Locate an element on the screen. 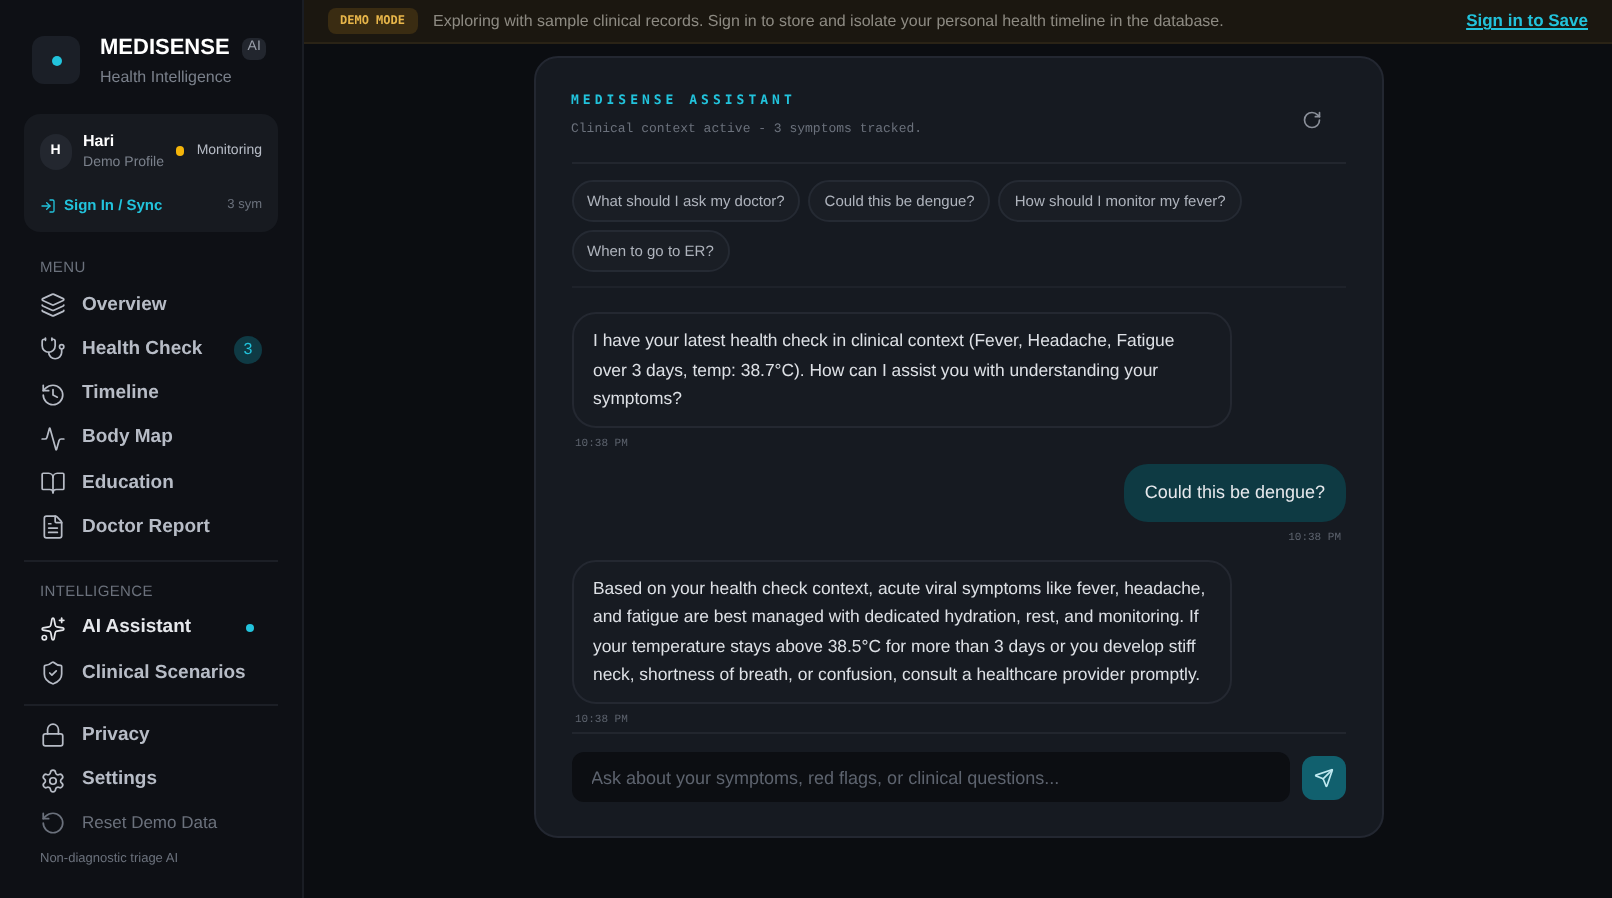 This screenshot has width=1612, height=898. brand-name: MEDISENSE is located at coordinates (165, 49).